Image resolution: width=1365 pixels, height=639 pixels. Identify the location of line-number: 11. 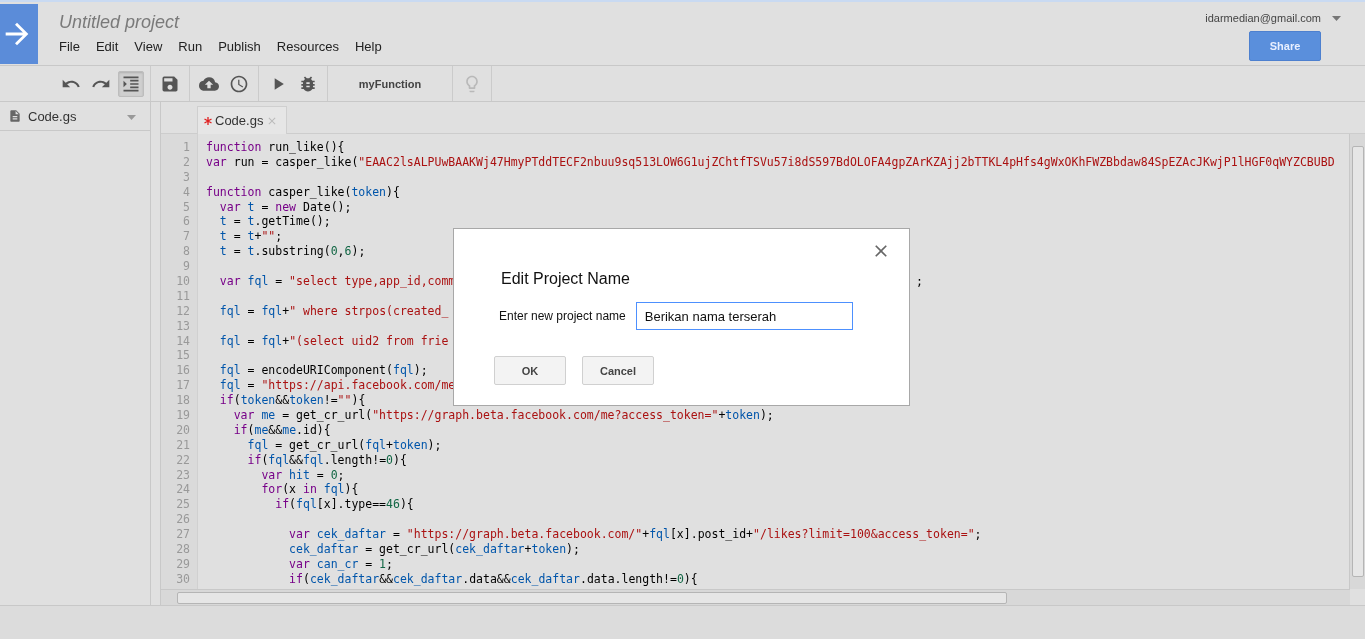
(183, 296).